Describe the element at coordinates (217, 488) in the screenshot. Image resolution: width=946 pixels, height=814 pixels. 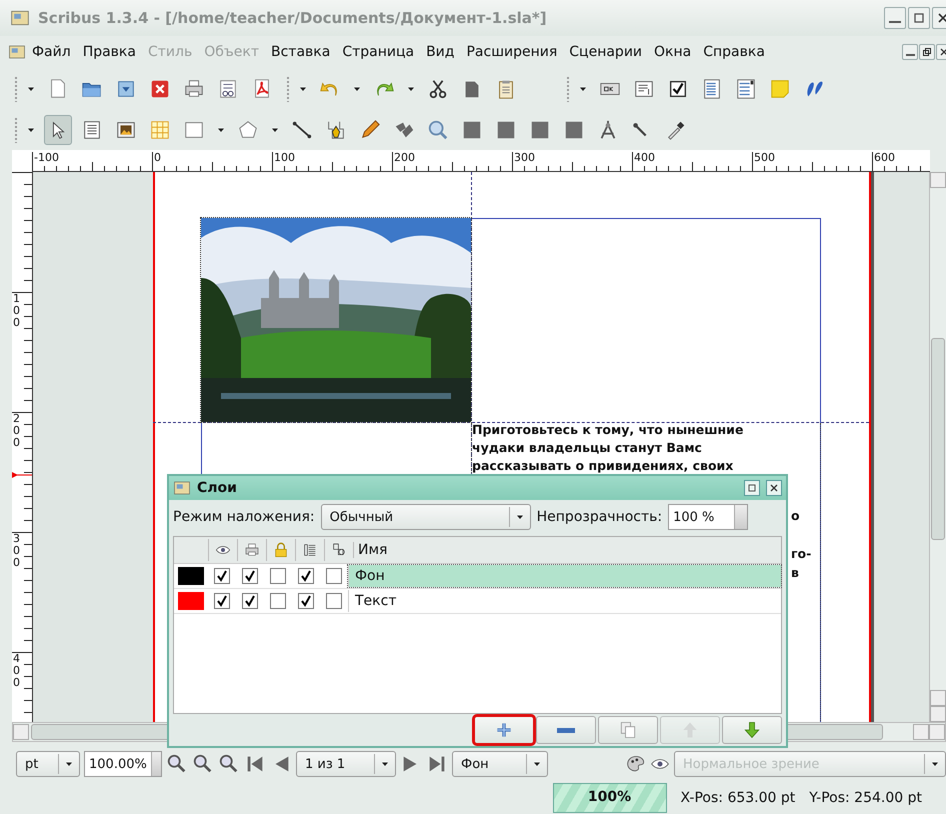
I see `dialog-title: Слои` at that location.